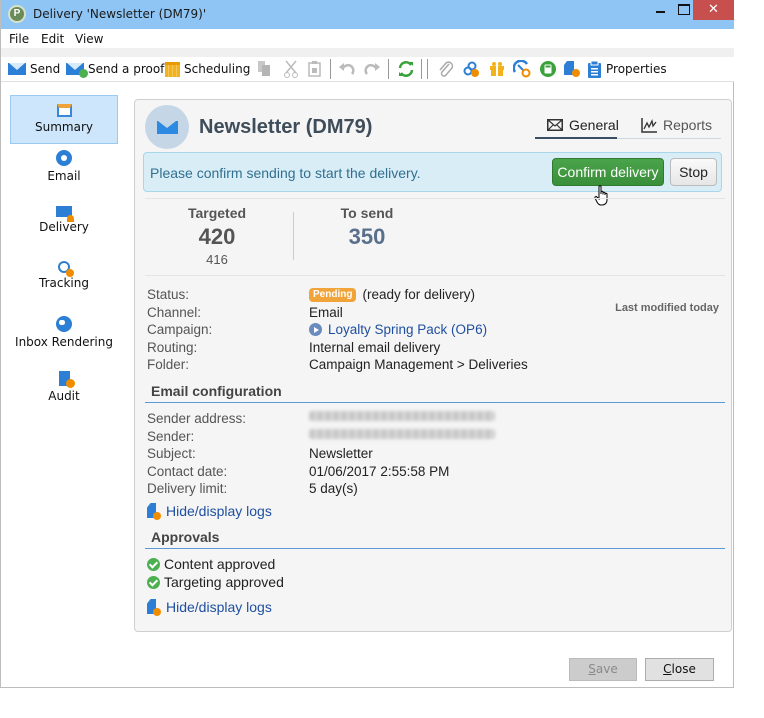 This screenshot has height=718, width=764. Describe the element at coordinates (608, 172) in the screenshot. I see `confirm-delivery-button: Confirm delivery` at that location.